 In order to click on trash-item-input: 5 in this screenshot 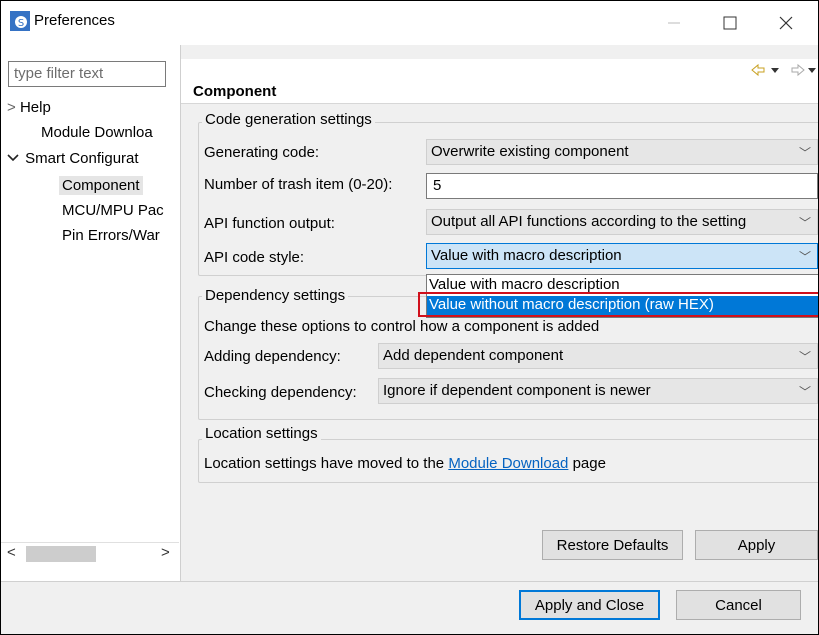, I will do `click(622, 186)`.